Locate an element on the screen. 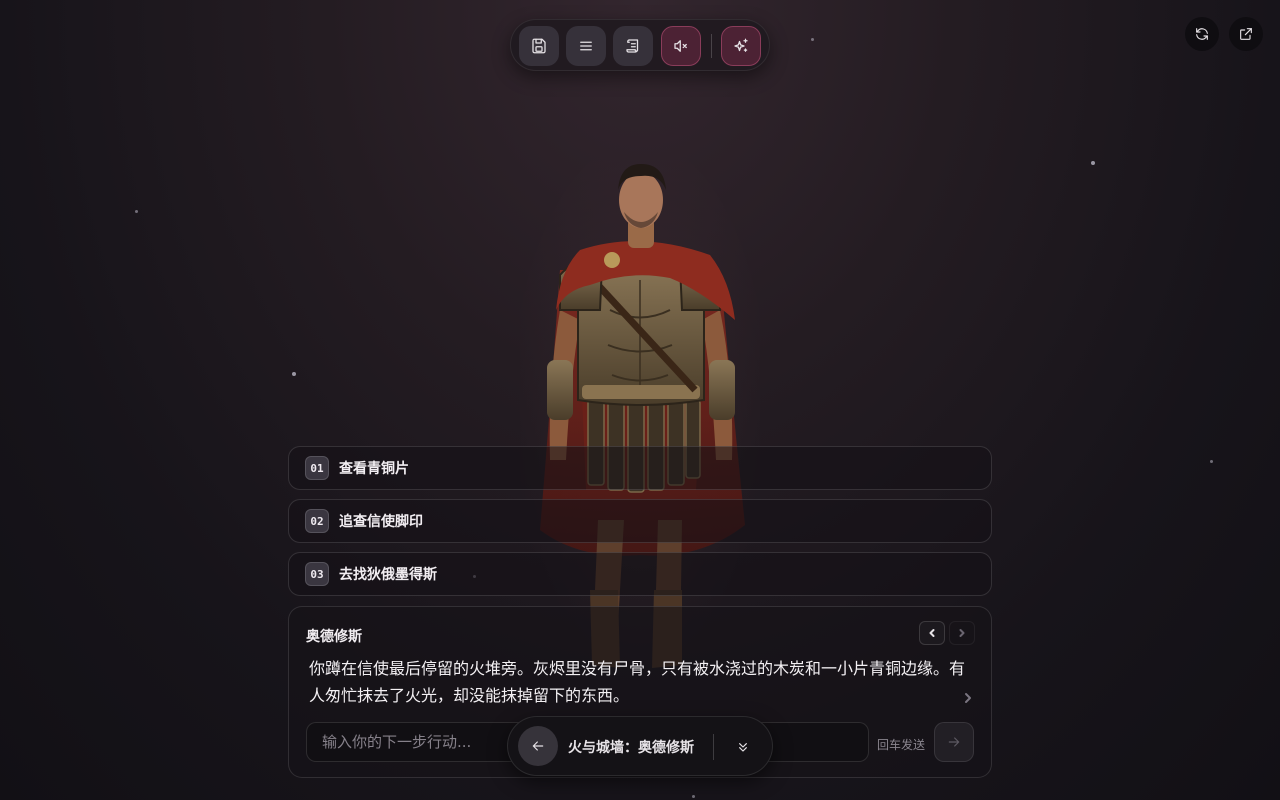 The width and height of the screenshot is (1280, 800). story-pill: 火与城墙：奥德修斯 is located at coordinates (640, 746).